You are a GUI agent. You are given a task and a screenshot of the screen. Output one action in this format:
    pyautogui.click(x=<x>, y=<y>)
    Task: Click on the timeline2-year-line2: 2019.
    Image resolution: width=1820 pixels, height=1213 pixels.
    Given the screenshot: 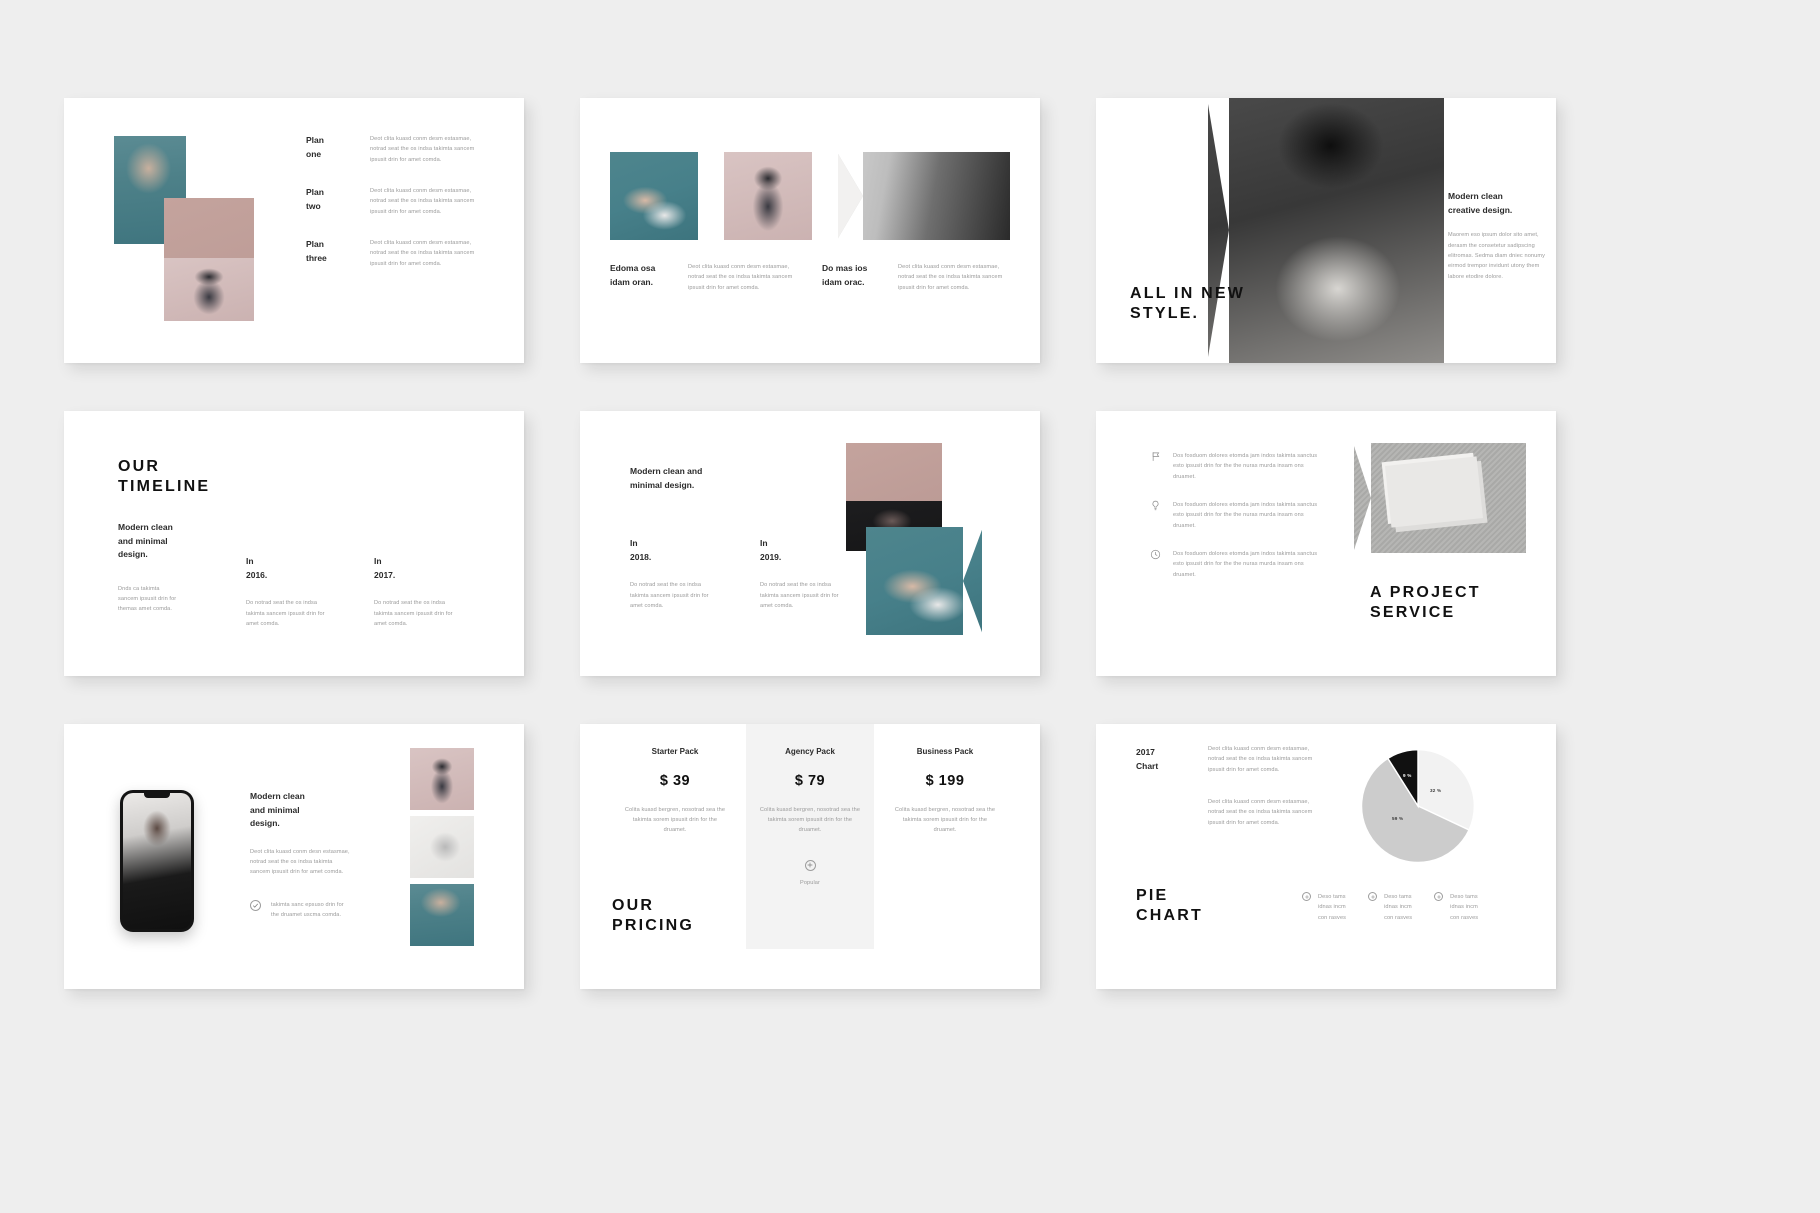 What is the action you would take?
    pyautogui.click(x=771, y=556)
    